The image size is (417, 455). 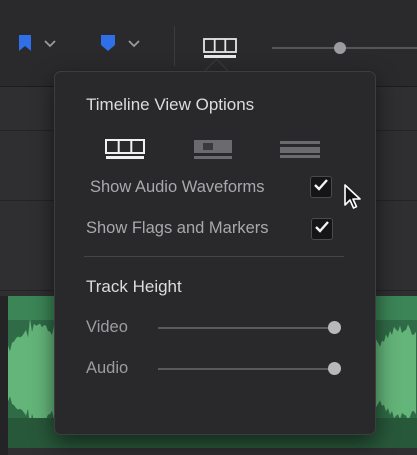 I want to click on show-flags-and-markers-row: Show Flags and Markers, so click(x=177, y=228).